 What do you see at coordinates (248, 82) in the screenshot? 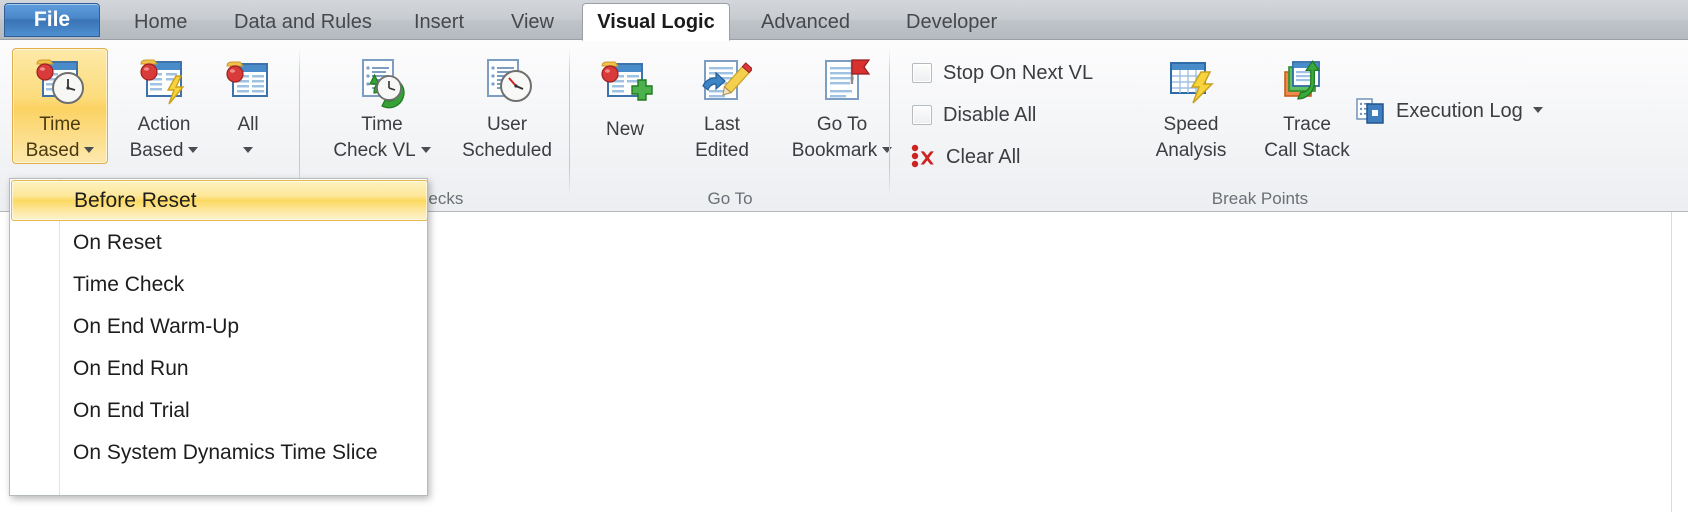
I see `table-icon` at bounding box center [248, 82].